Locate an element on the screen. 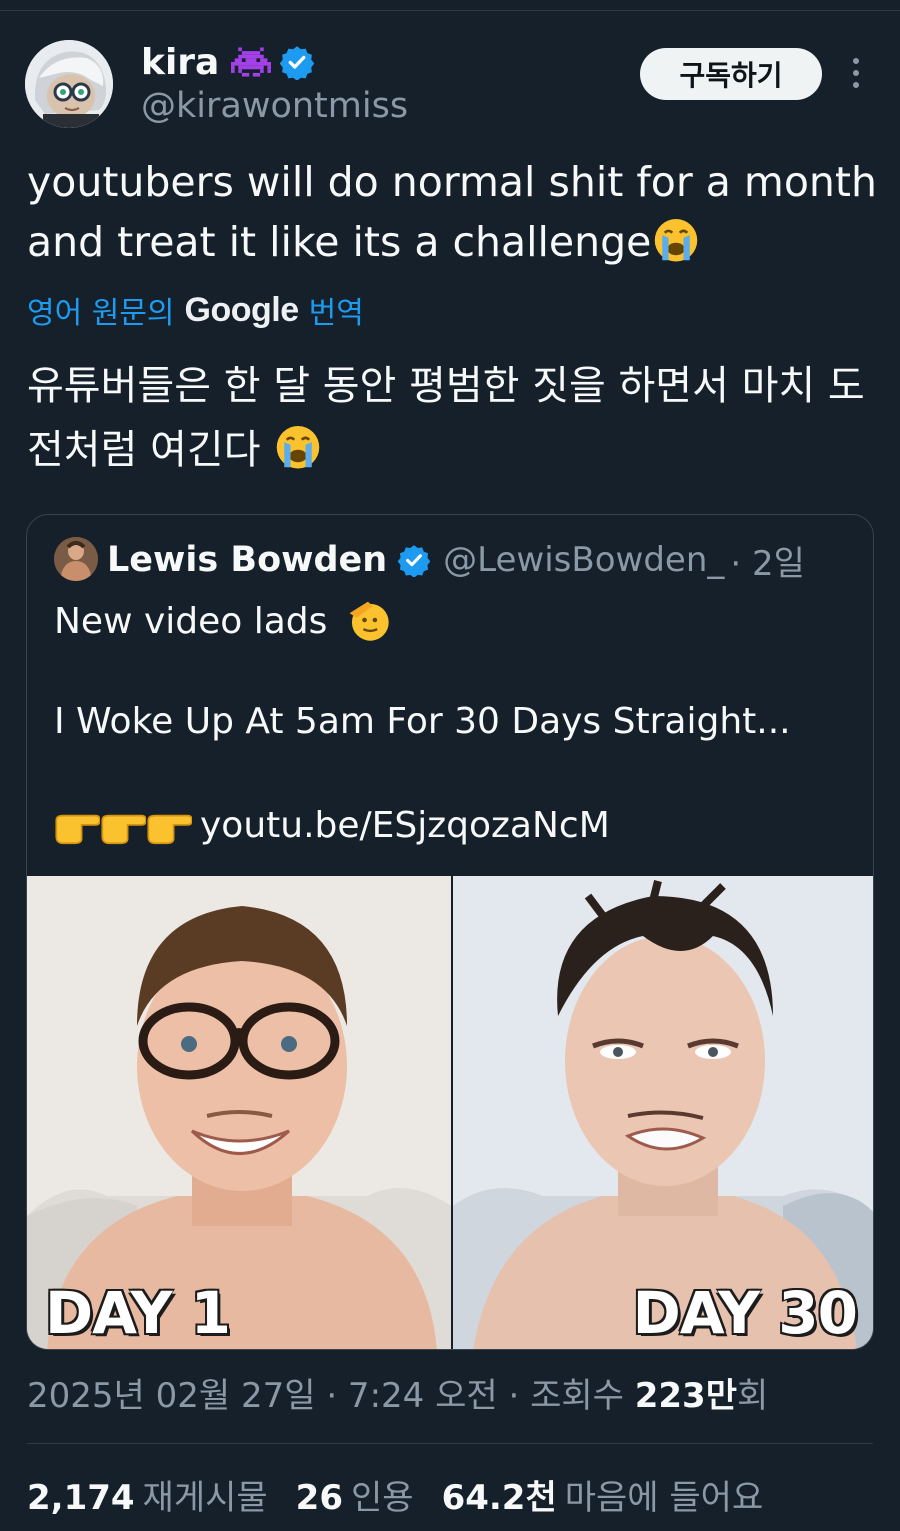 The height and width of the screenshot is (1531, 900). likes-count: 64.2천 is located at coordinates (499, 1498).